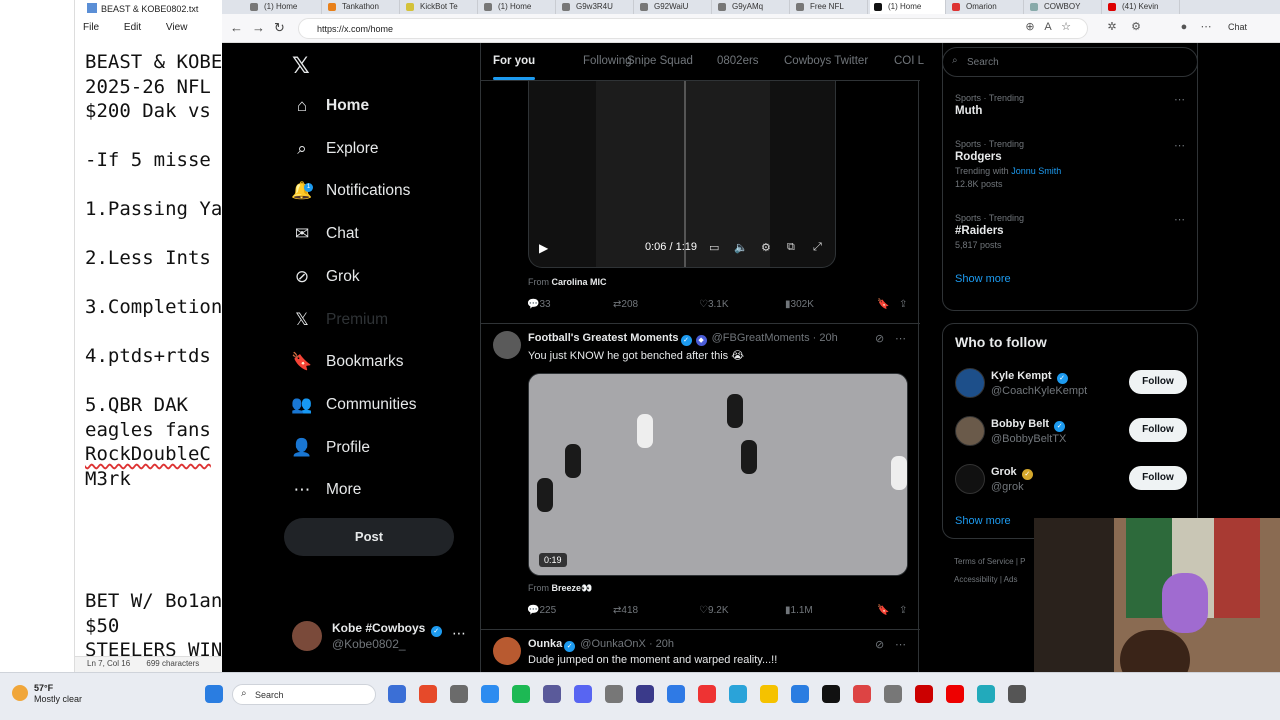 The height and width of the screenshot is (720, 1280). Describe the element at coordinates (1070, 231) in the screenshot. I see `trend-item: Sports · Trending #Raiders 5,817 posts ⋯` at that location.